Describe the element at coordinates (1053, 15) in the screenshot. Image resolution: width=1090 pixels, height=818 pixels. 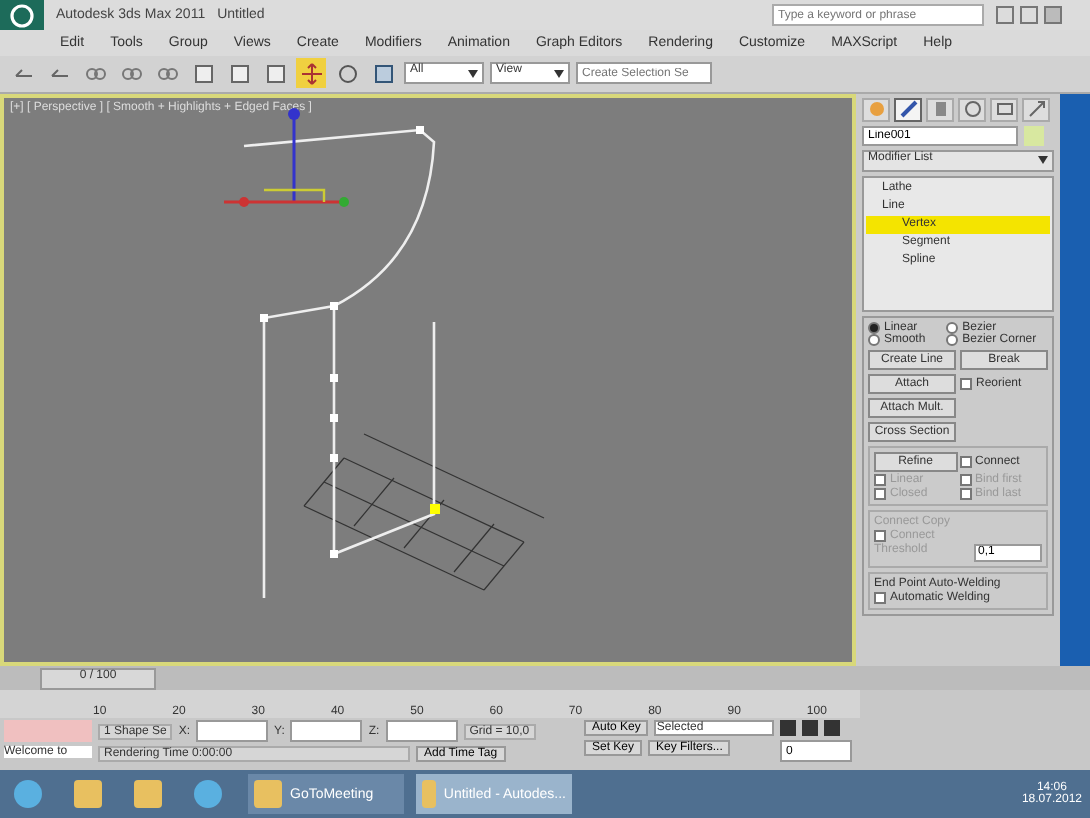
I see `close-icon` at that location.